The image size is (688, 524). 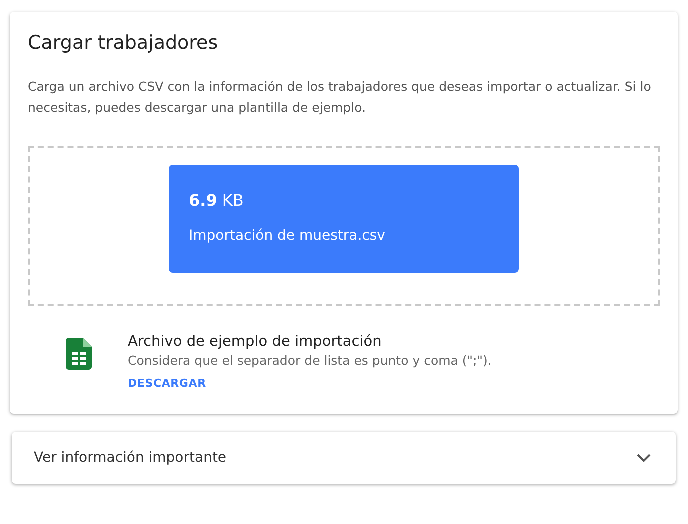 I want to click on sample-title: Archivo de ejemplo de importación, so click(x=255, y=342).